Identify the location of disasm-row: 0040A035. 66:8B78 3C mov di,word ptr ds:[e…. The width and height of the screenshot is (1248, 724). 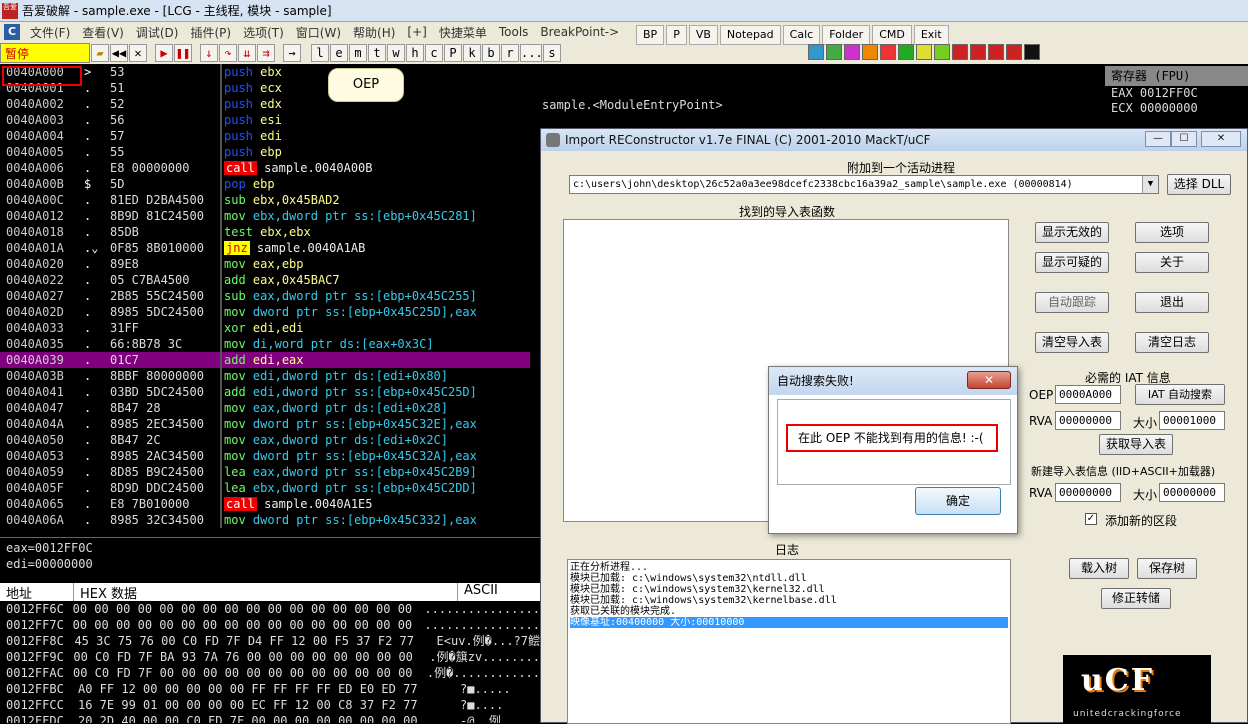
(265, 344).